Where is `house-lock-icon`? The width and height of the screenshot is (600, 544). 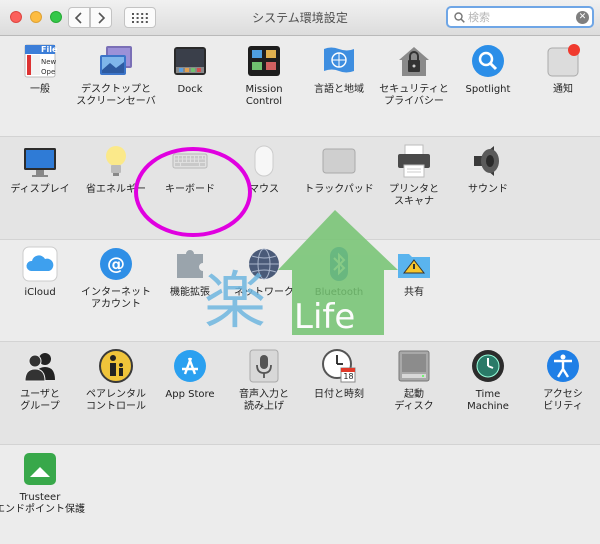
house-lock-icon is located at coordinates (414, 61).